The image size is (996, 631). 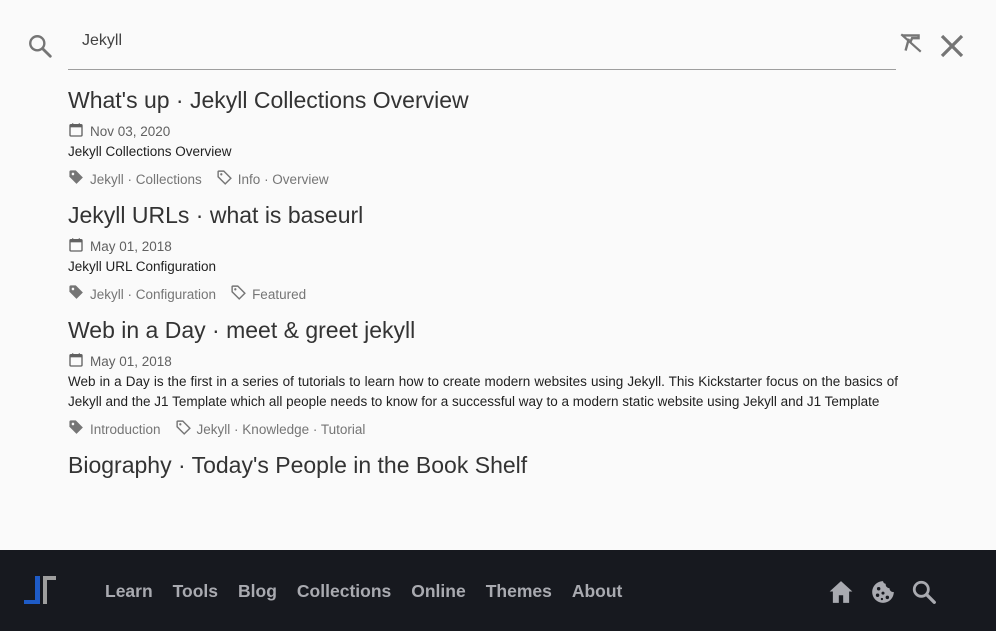 I want to click on result-categories: Introduction, so click(x=125, y=429).